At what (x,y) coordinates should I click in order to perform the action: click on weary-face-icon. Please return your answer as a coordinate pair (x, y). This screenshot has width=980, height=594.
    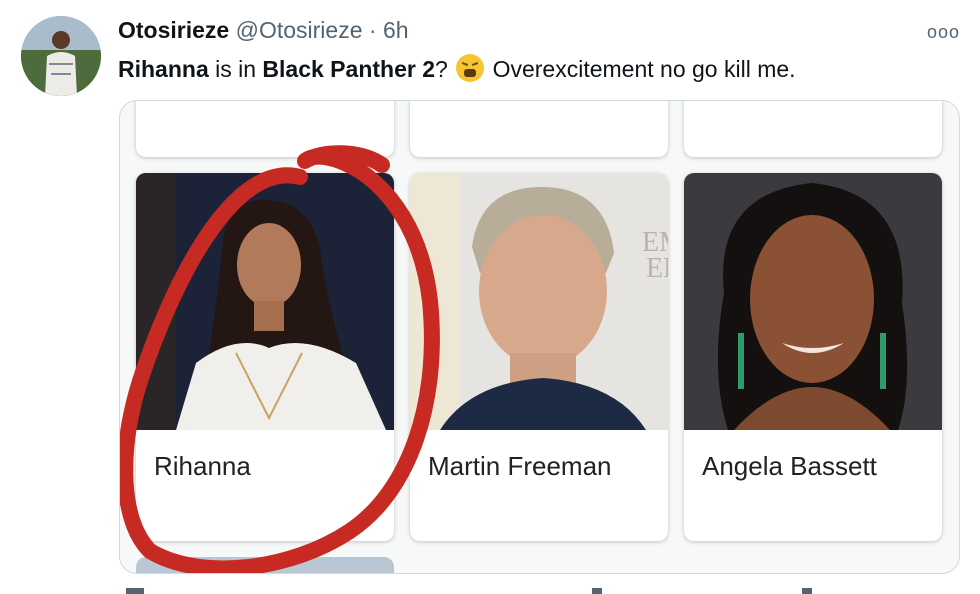
    Looking at the image, I should click on (470, 68).